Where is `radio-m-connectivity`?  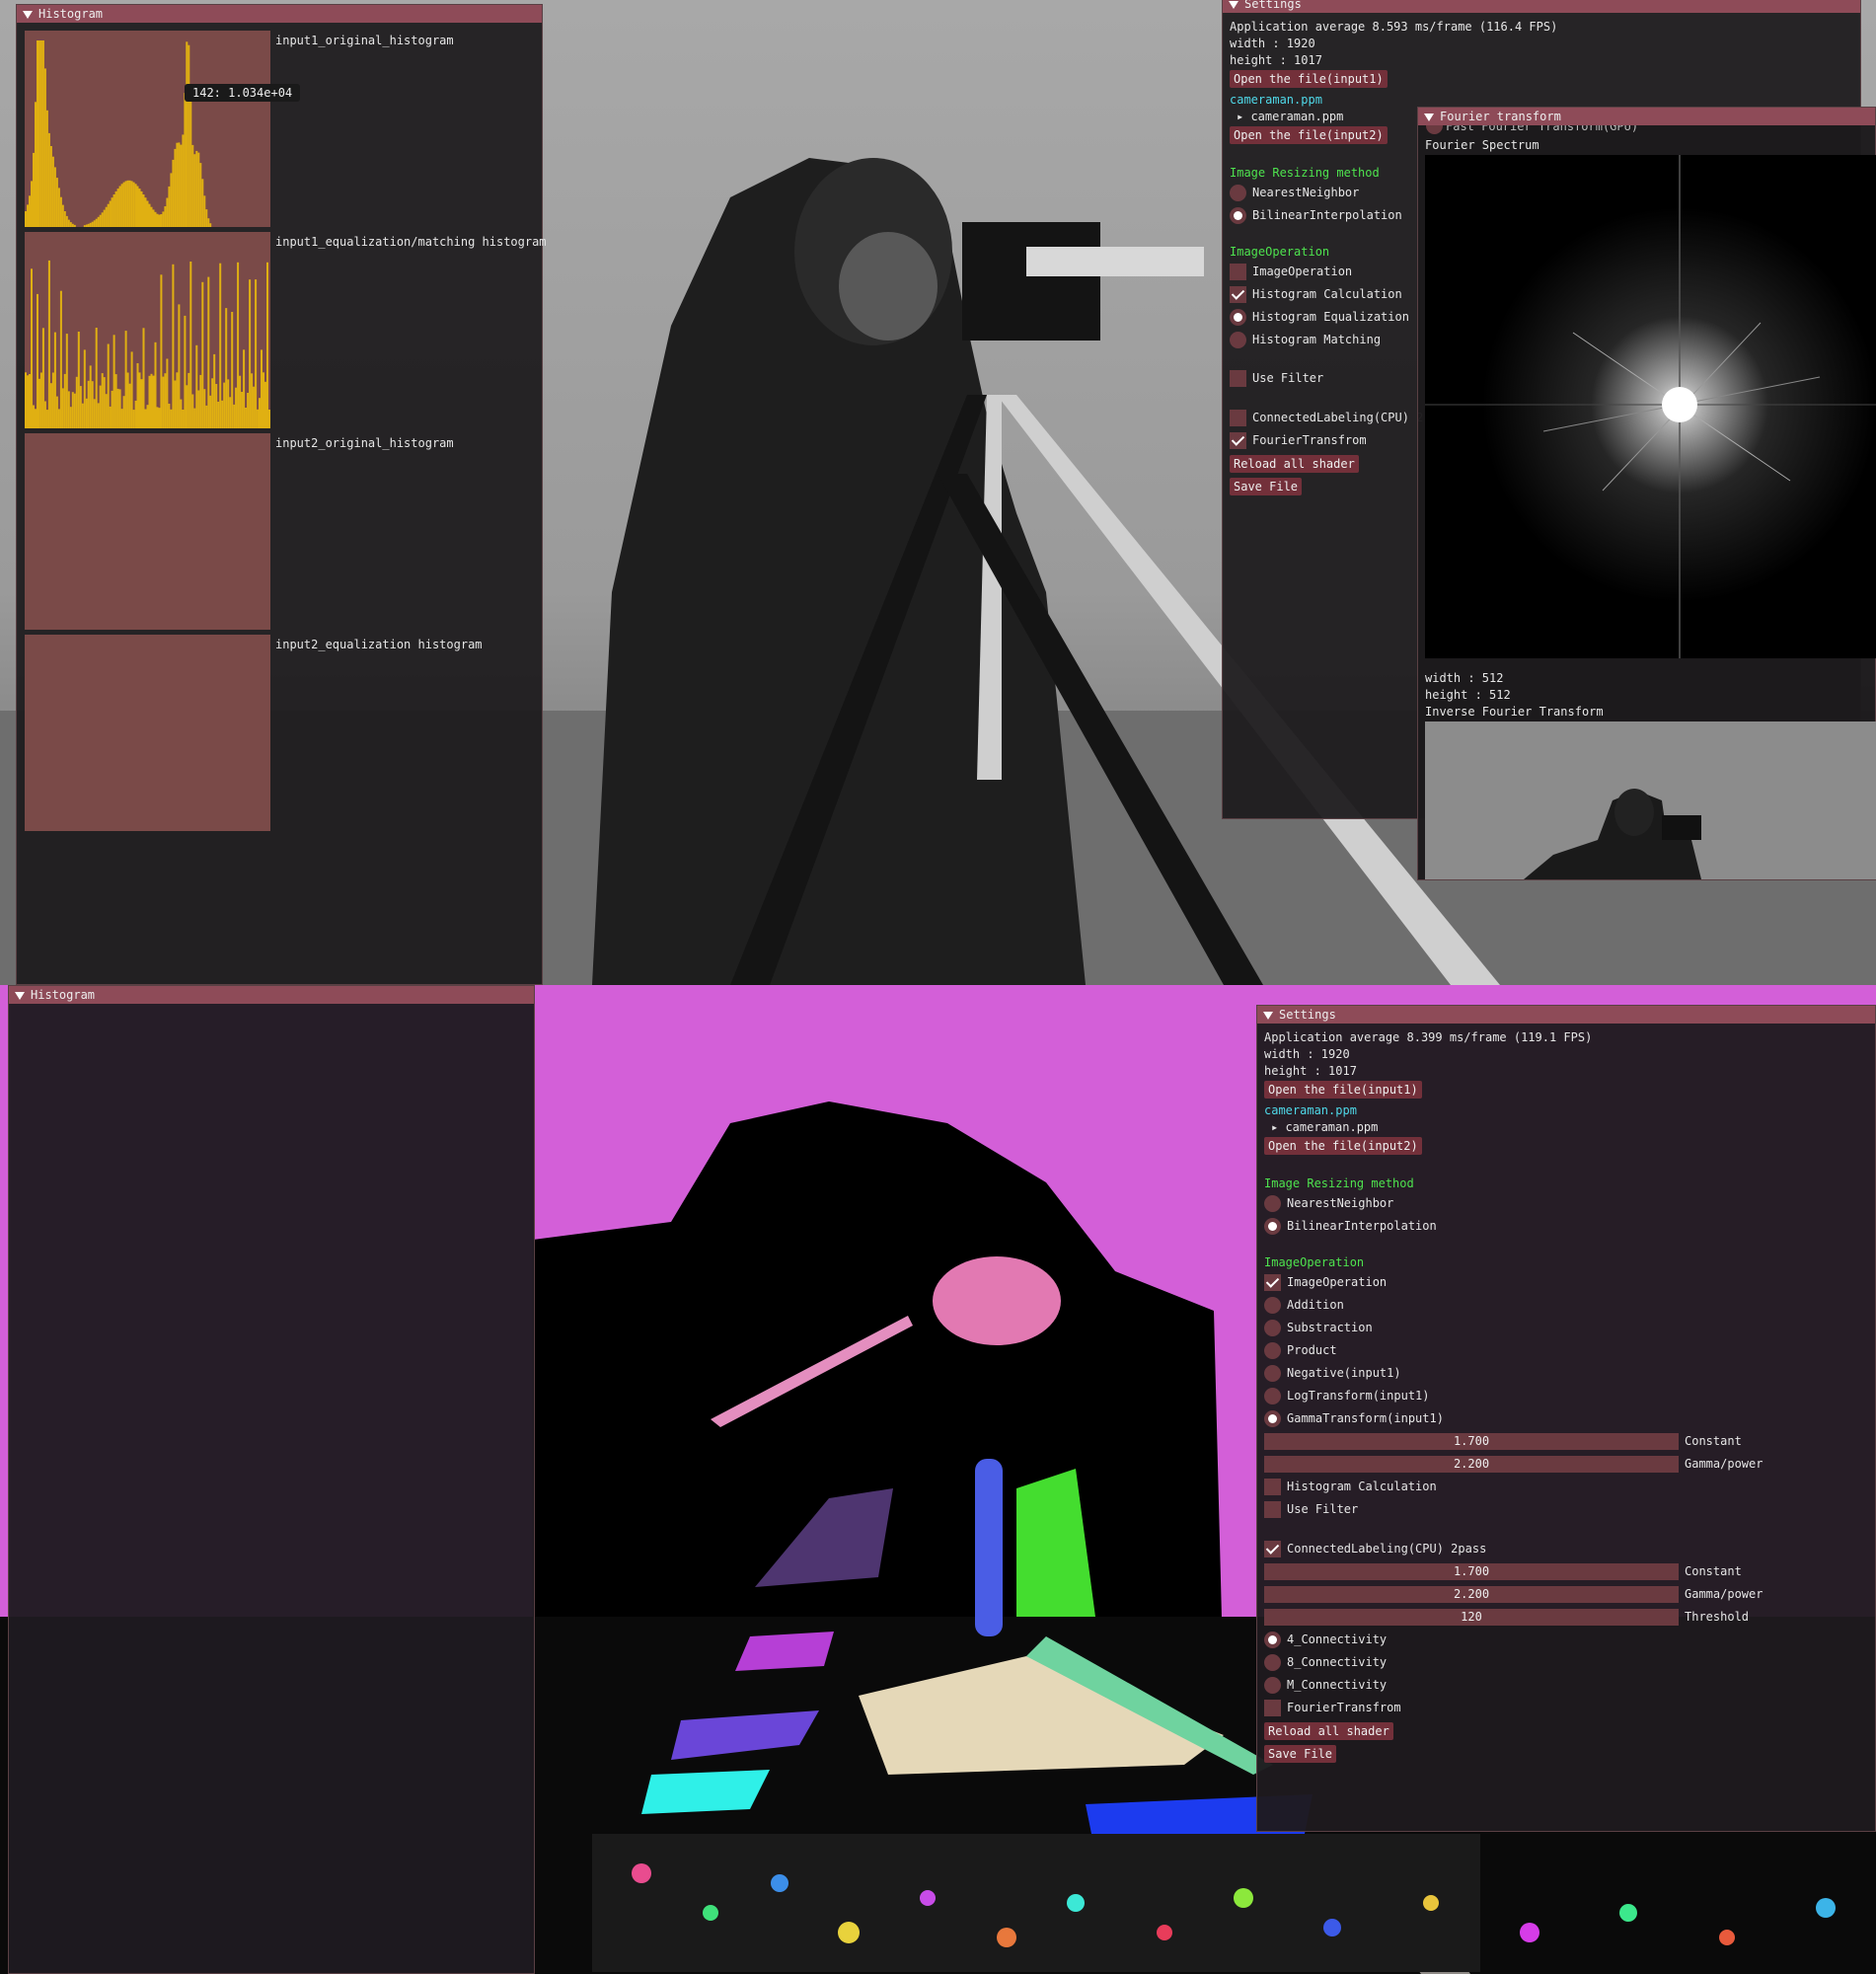
radio-m-connectivity is located at coordinates (1272, 1686).